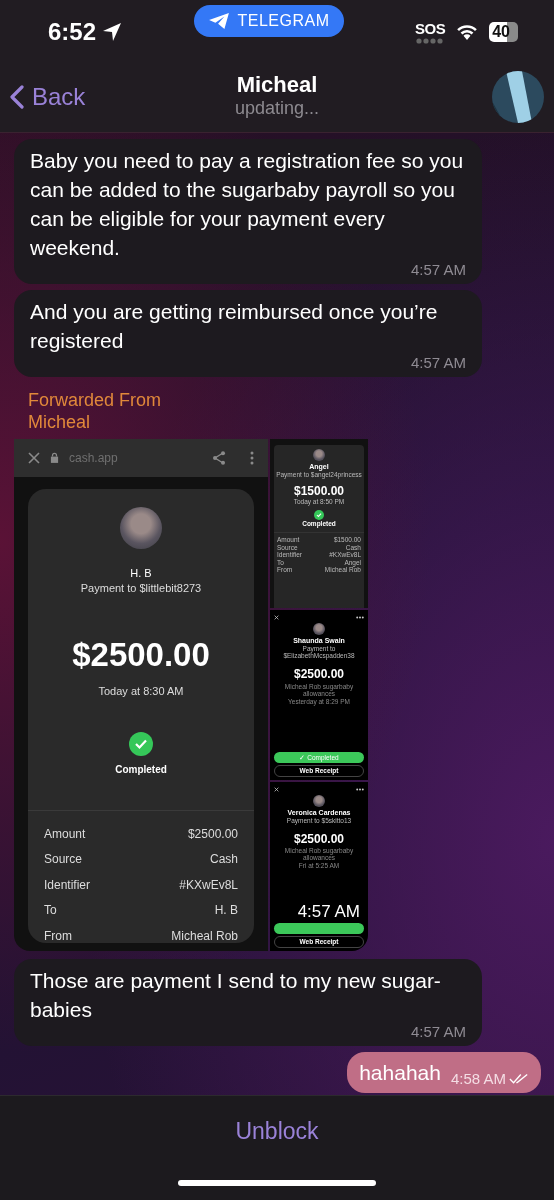  What do you see at coordinates (234, 326) in the screenshot?
I see `message-text: And you are getting reimbursed once you’re registered` at bounding box center [234, 326].